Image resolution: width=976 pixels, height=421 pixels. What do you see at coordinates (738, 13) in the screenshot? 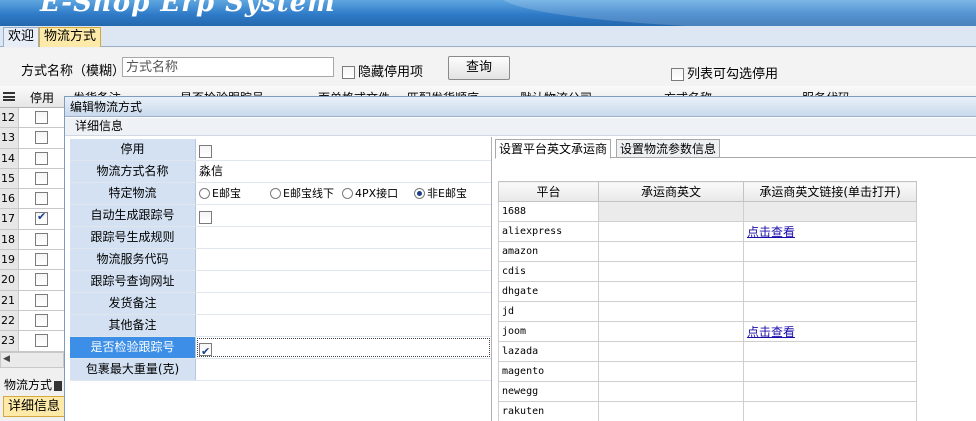
I see `banner-swoosh` at bounding box center [738, 13].